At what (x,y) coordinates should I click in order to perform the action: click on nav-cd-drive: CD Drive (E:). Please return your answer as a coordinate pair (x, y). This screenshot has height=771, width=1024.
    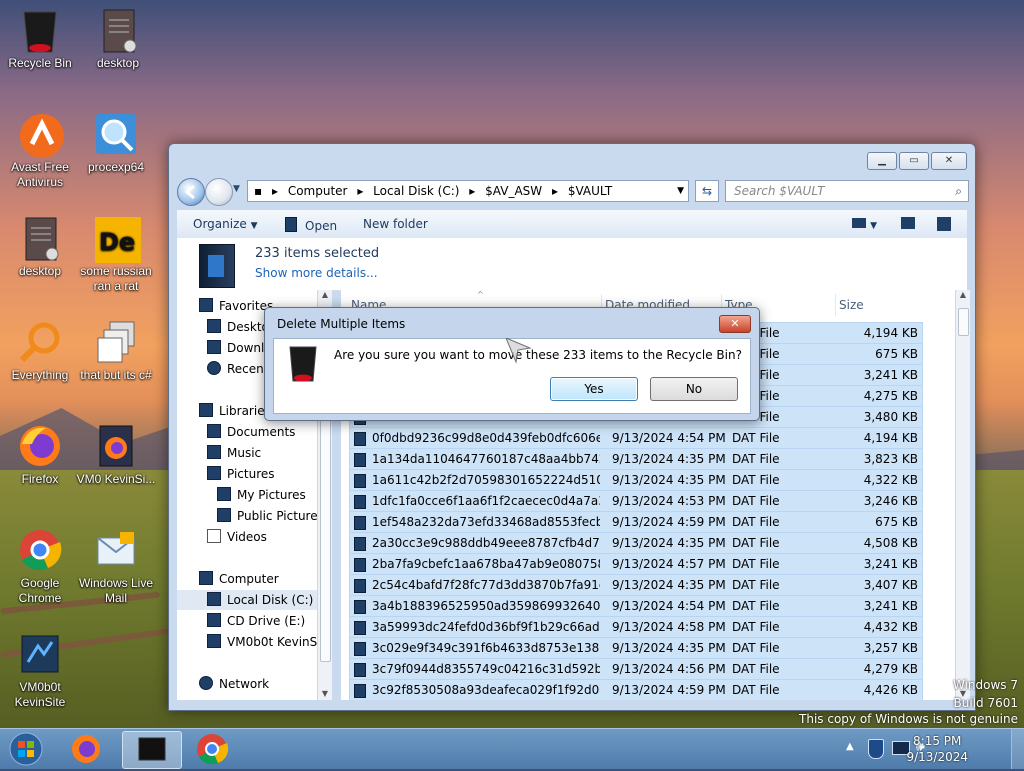
    Looking at the image, I should click on (256, 621).